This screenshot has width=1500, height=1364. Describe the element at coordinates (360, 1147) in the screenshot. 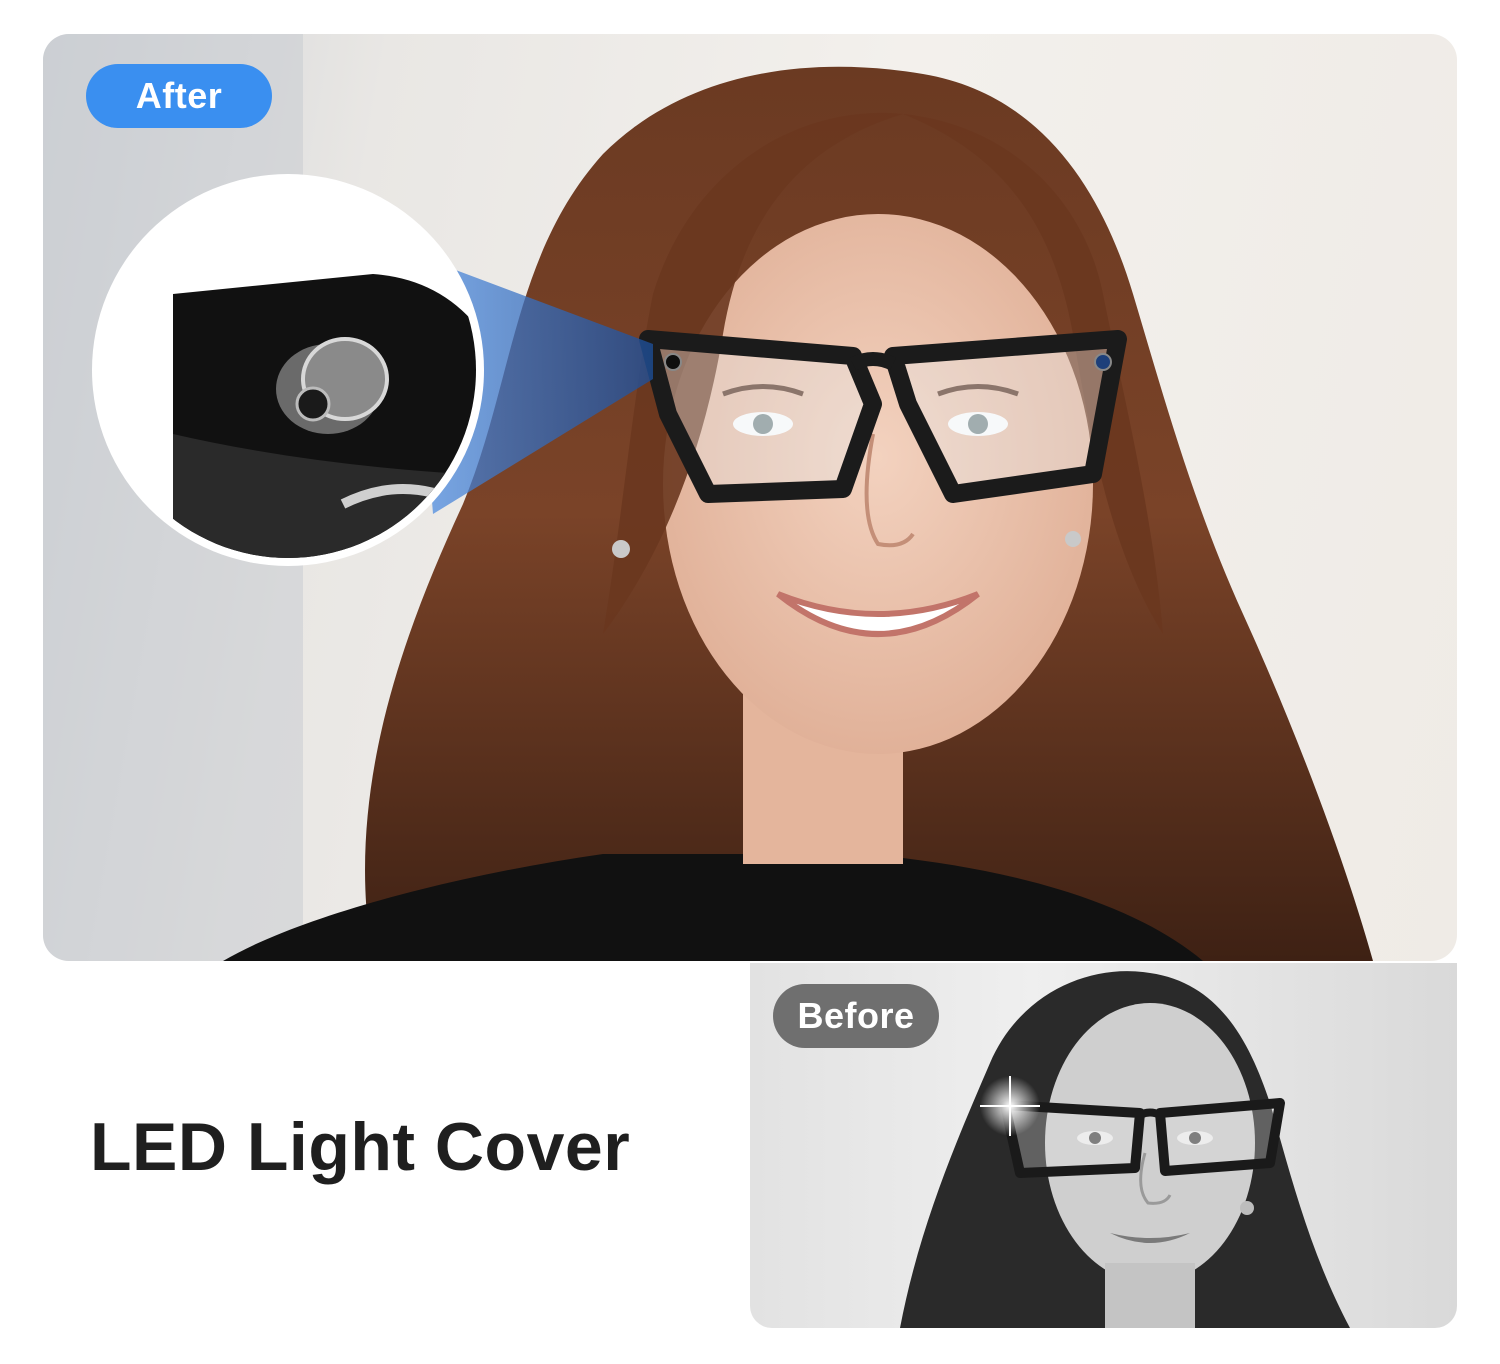

I see `headline: LED Light Cover` at that location.